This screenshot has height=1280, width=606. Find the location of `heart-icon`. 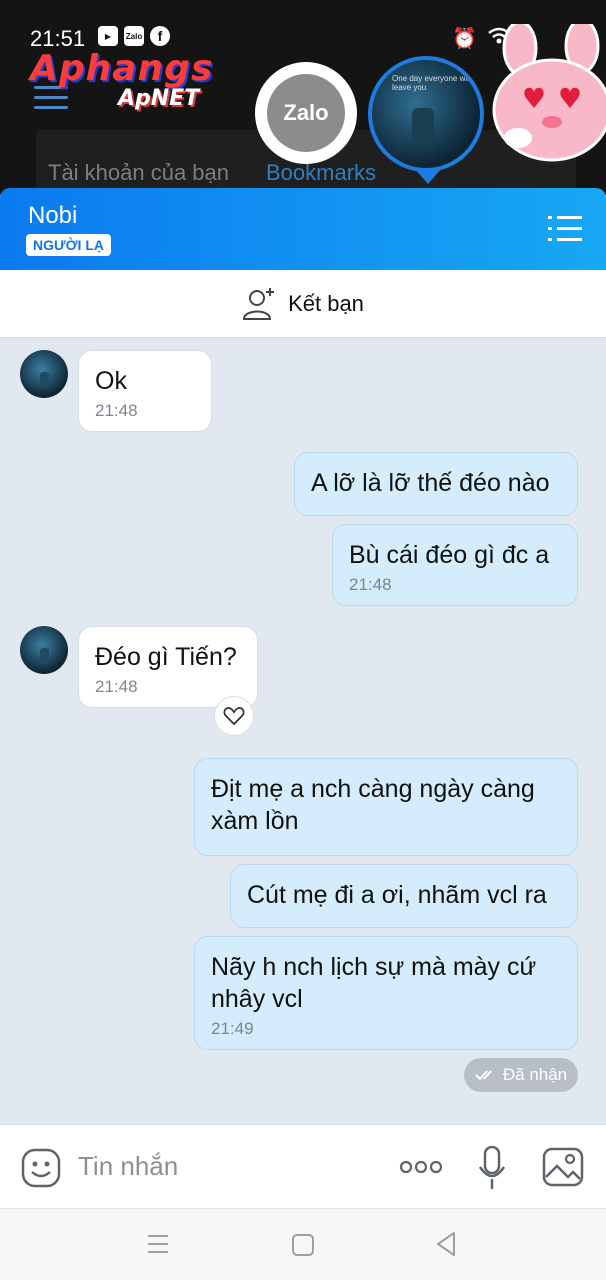

heart-icon is located at coordinates (234, 716).